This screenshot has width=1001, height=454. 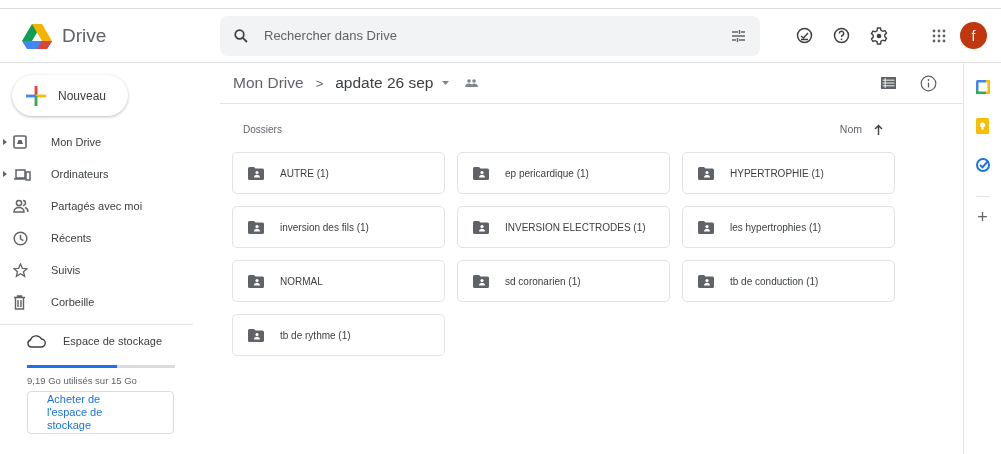 What do you see at coordinates (84, 35) in the screenshot?
I see `app-name: Drive` at bounding box center [84, 35].